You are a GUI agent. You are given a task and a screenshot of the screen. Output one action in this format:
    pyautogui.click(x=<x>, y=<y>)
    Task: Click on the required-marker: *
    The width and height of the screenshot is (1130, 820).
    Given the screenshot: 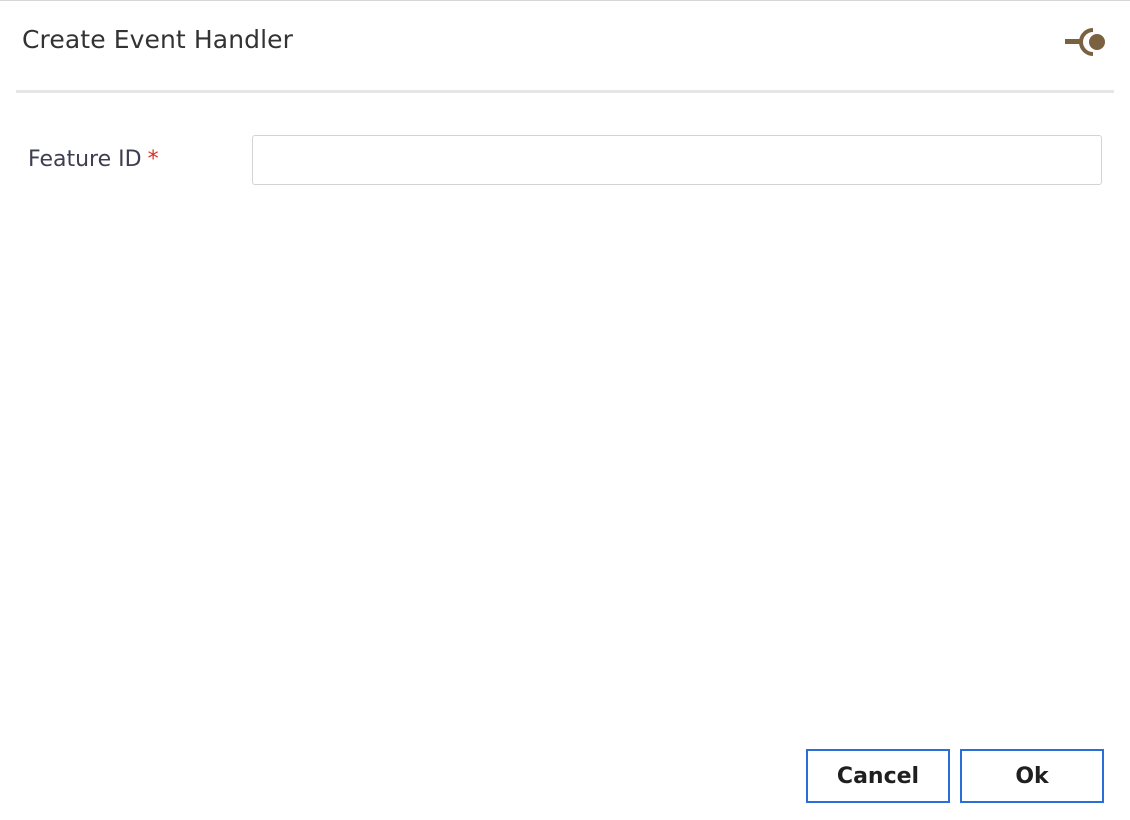 What is the action you would take?
    pyautogui.click(x=153, y=159)
    